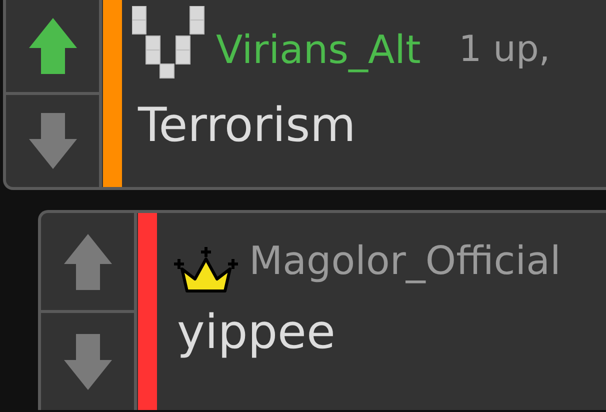  What do you see at coordinates (504, 52) in the screenshot?
I see `vote-count: 1 up,` at bounding box center [504, 52].